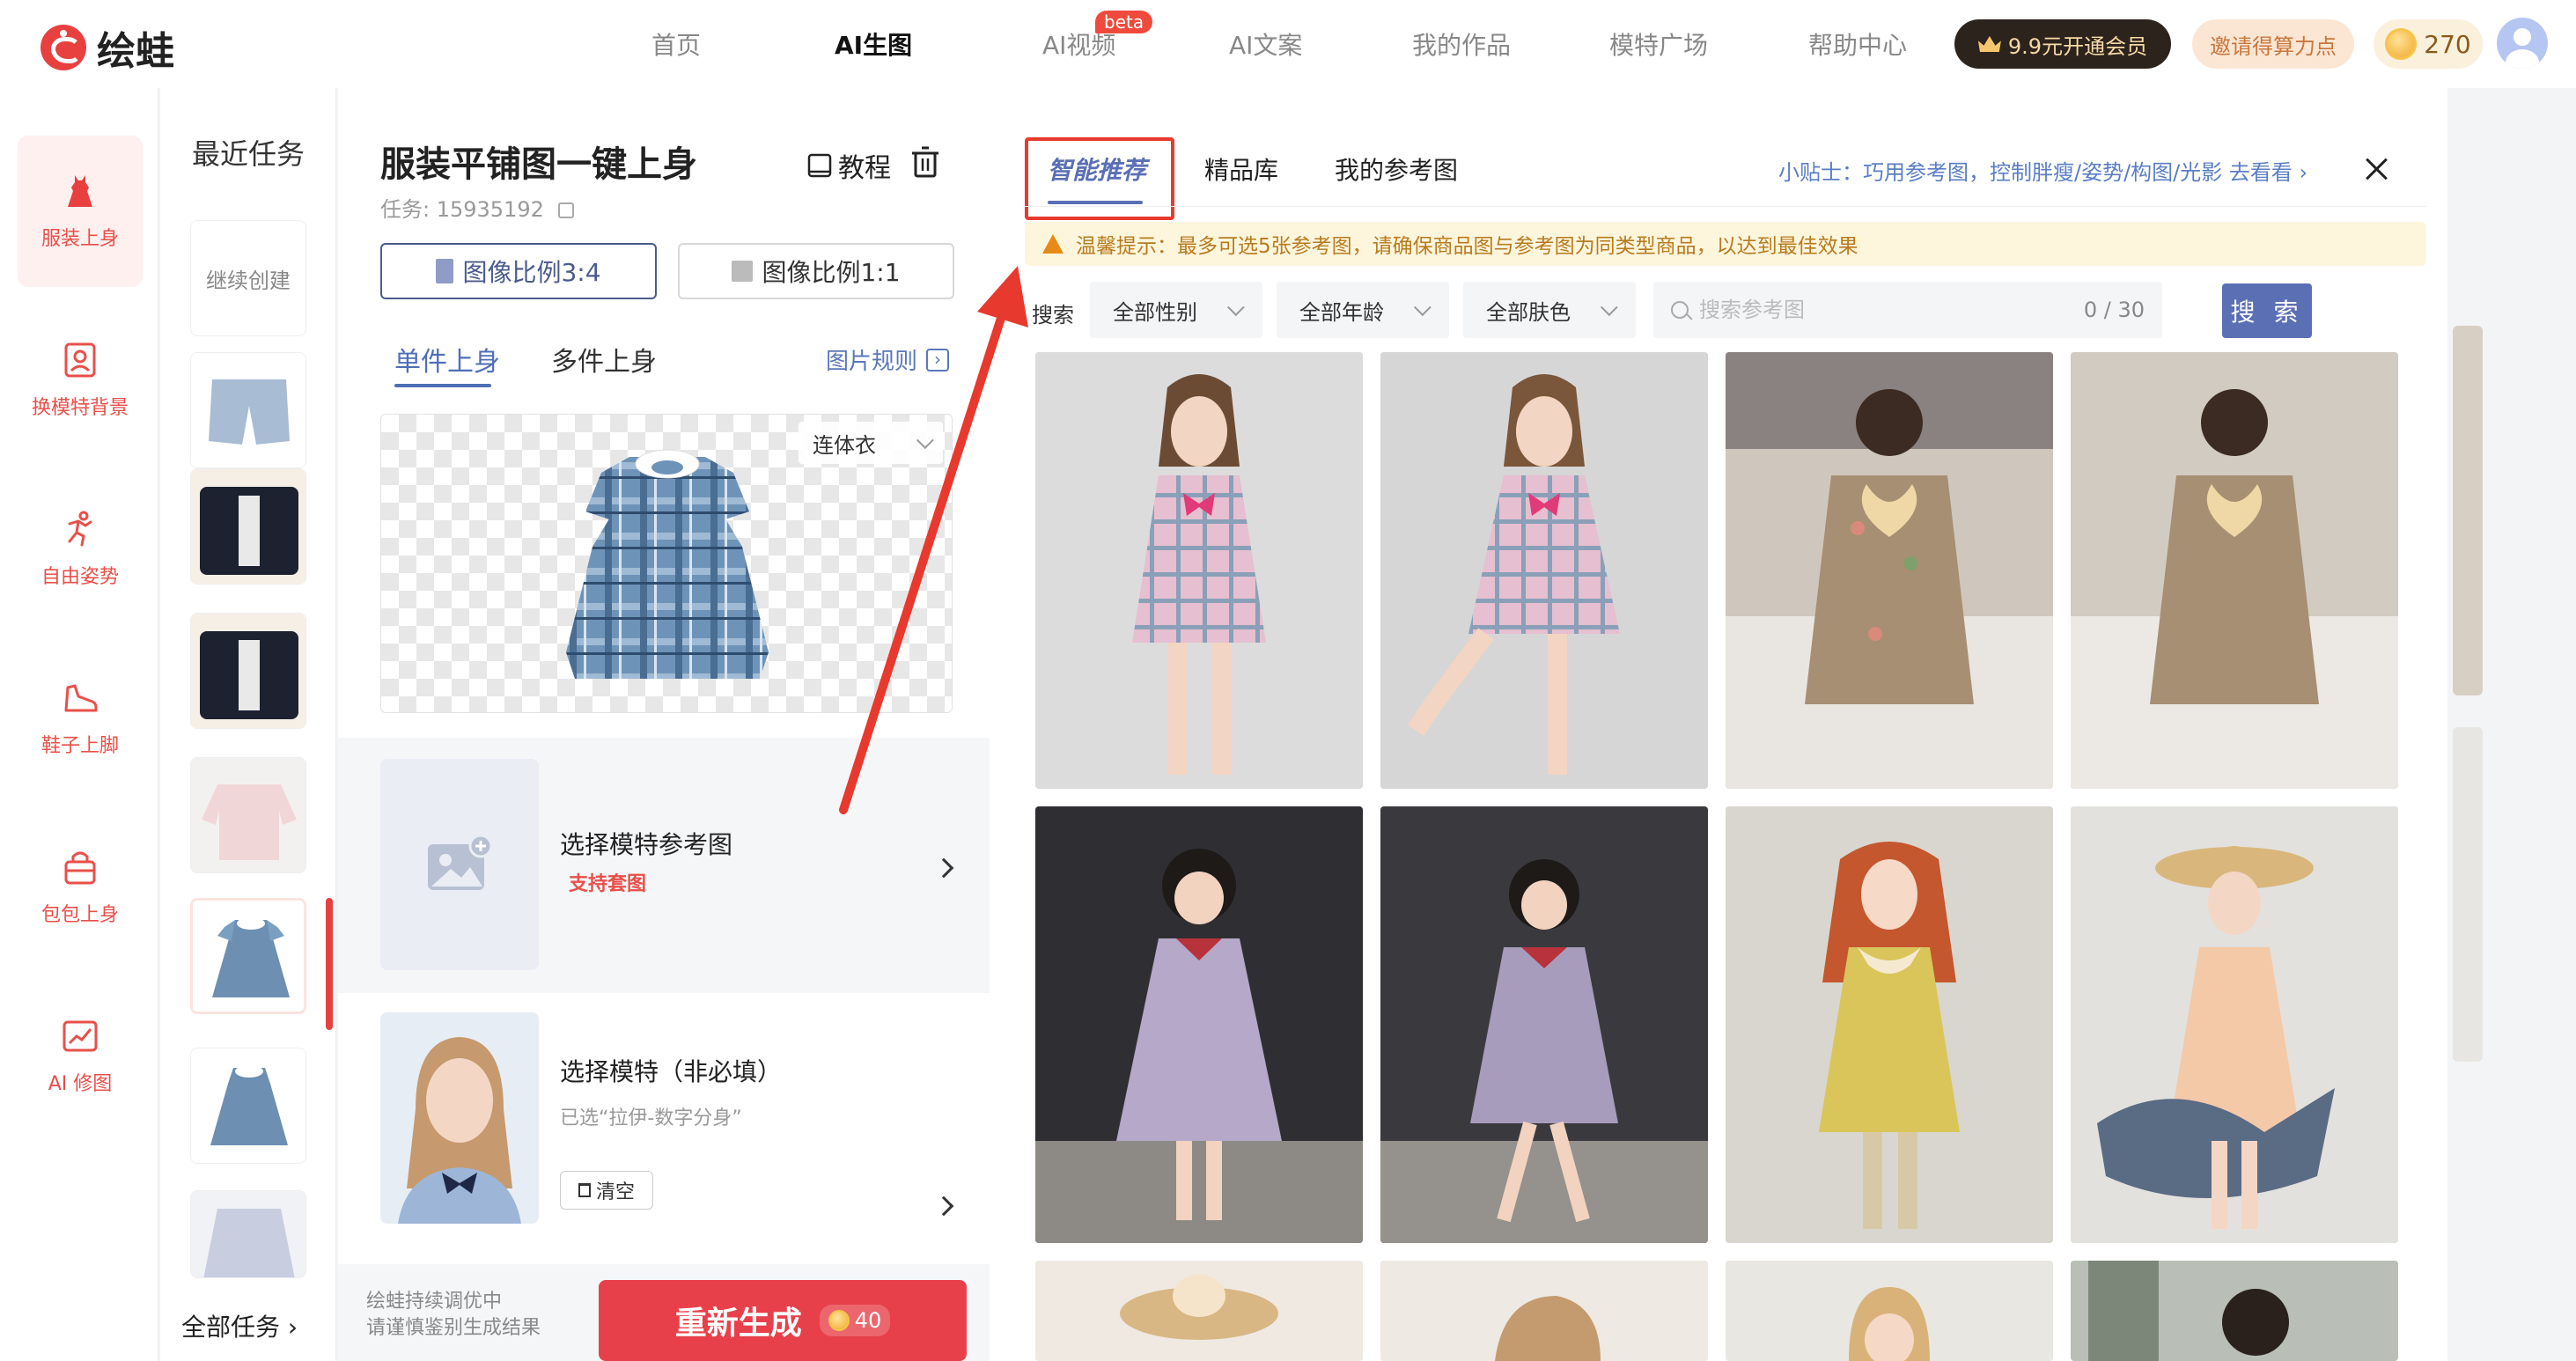 Image resolution: width=2576 pixels, height=1361 pixels. I want to click on tool-sidebar: 服装上身 换模特背景 自由姿势 鞋子上脚 包包上身 AI 修图, so click(79, 724).